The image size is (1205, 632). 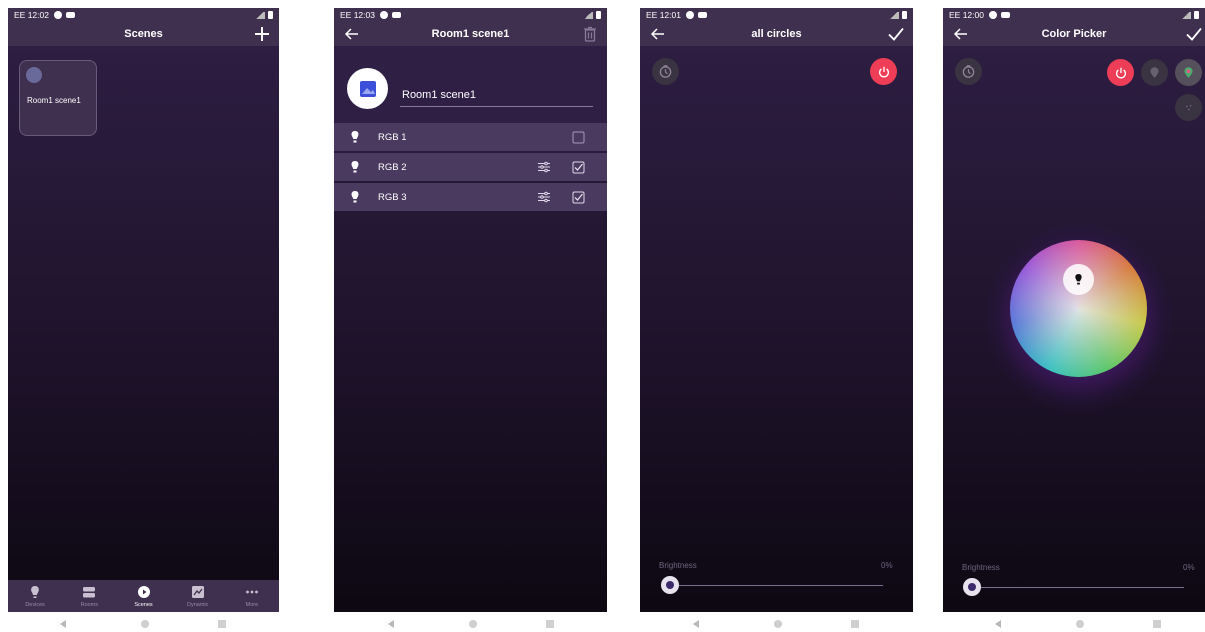 I want to click on scene-image-icon, so click(x=367, y=88).